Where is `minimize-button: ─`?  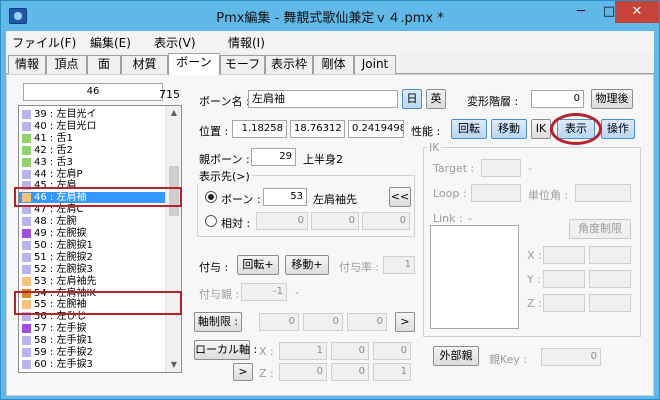
minimize-button: ─ is located at coordinates (581, 12).